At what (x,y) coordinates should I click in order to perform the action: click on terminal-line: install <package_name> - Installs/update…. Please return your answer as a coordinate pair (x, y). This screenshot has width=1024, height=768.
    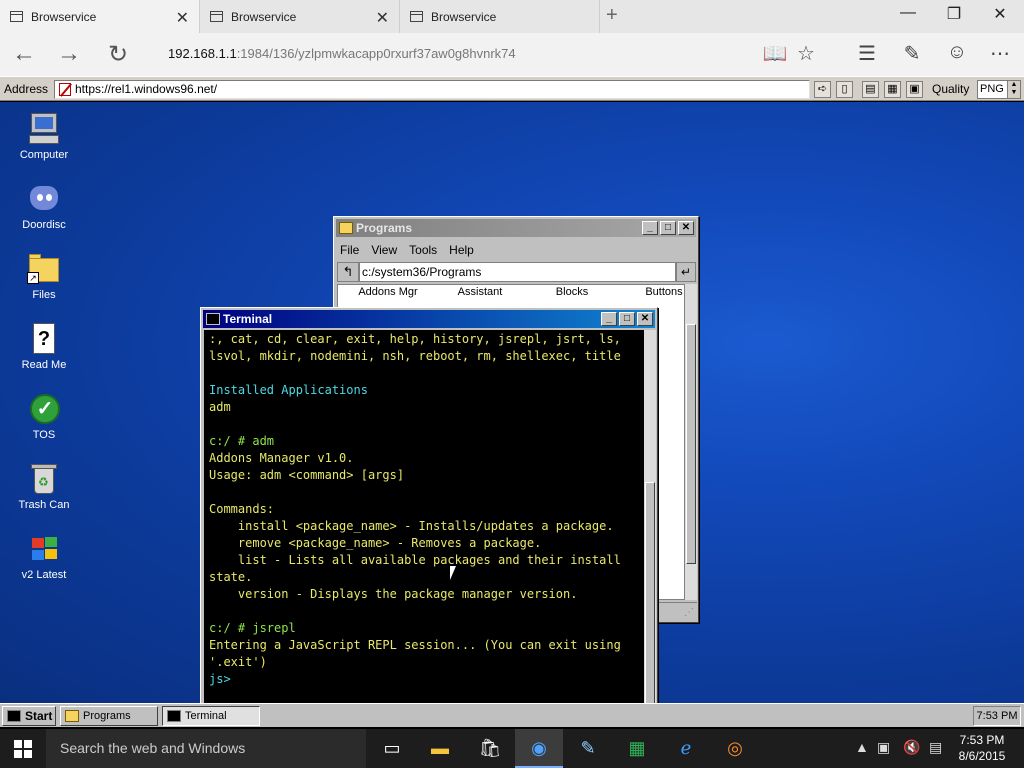
    Looking at the image, I should click on (411, 526).